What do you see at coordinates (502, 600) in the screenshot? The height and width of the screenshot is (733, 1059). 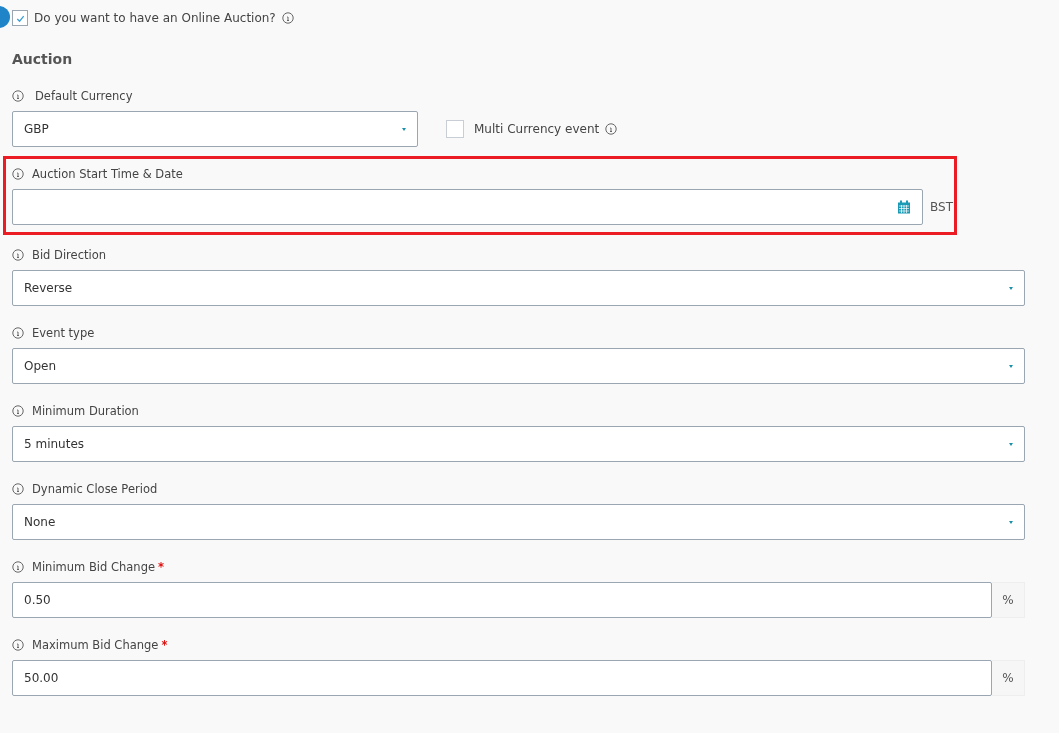 I see `number-field: 0.50` at bounding box center [502, 600].